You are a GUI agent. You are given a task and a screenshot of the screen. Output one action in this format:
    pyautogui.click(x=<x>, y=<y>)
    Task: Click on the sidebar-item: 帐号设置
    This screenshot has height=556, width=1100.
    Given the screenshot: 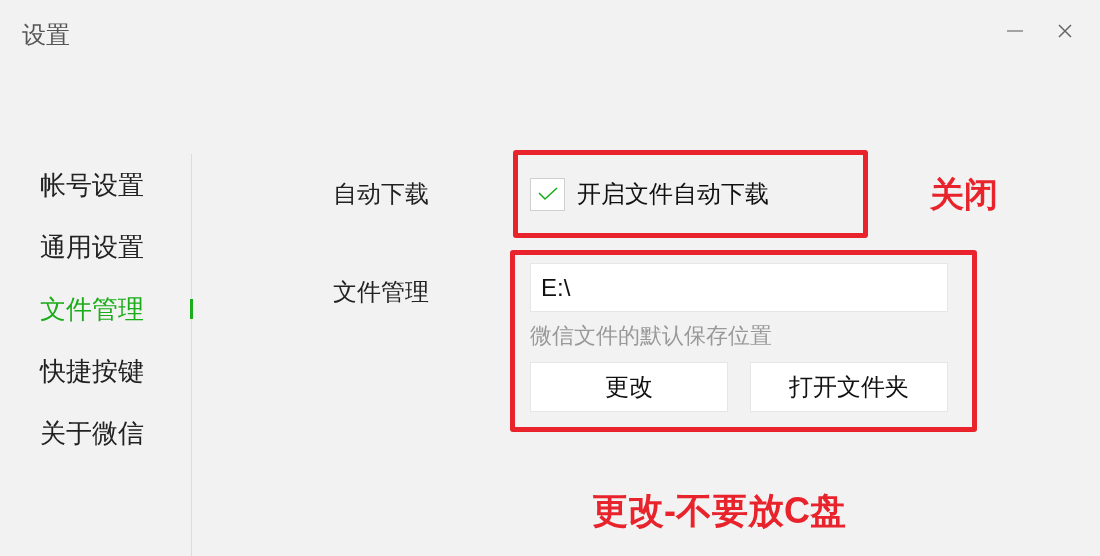 What is the action you would take?
    pyautogui.click(x=72, y=185)
    